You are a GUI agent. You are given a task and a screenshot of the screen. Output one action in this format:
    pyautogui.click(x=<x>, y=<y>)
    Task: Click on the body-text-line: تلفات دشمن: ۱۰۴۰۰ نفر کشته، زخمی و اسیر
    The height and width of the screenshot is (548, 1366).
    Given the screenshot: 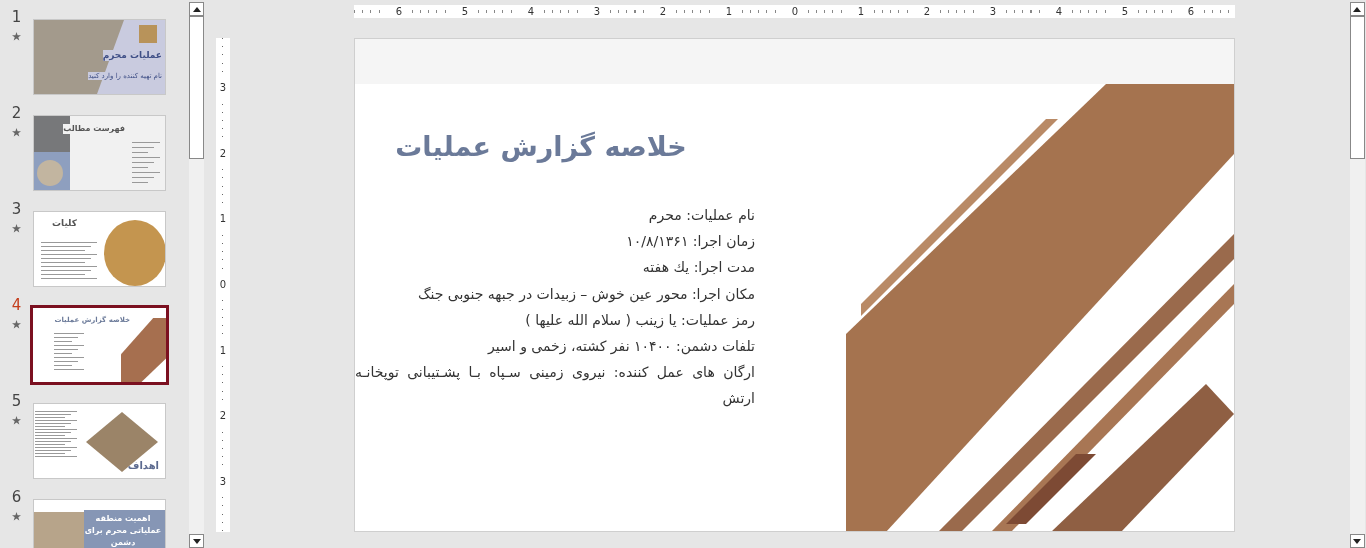 What is the action you would take?
    pyautogui.click(x=620, y=347)
    